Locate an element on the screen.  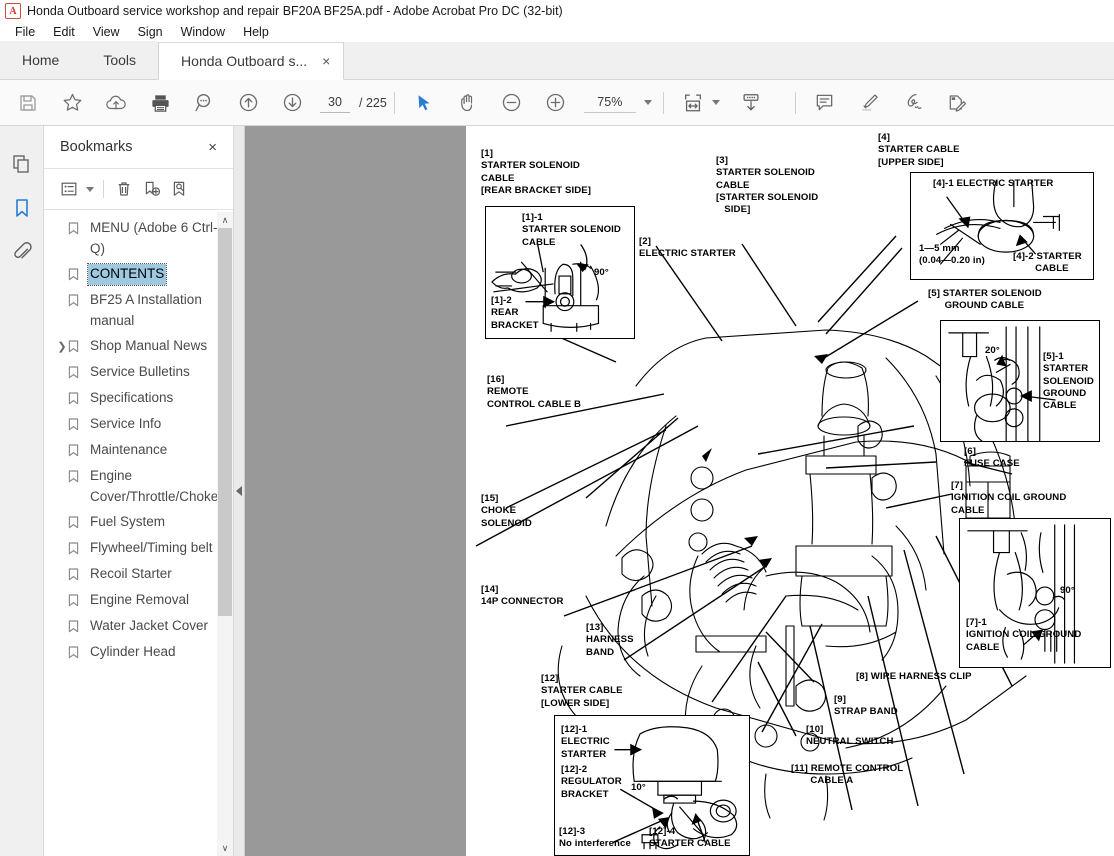
bookmark-label: Flywheel/Timing belt is located at coordinates (151, 547).